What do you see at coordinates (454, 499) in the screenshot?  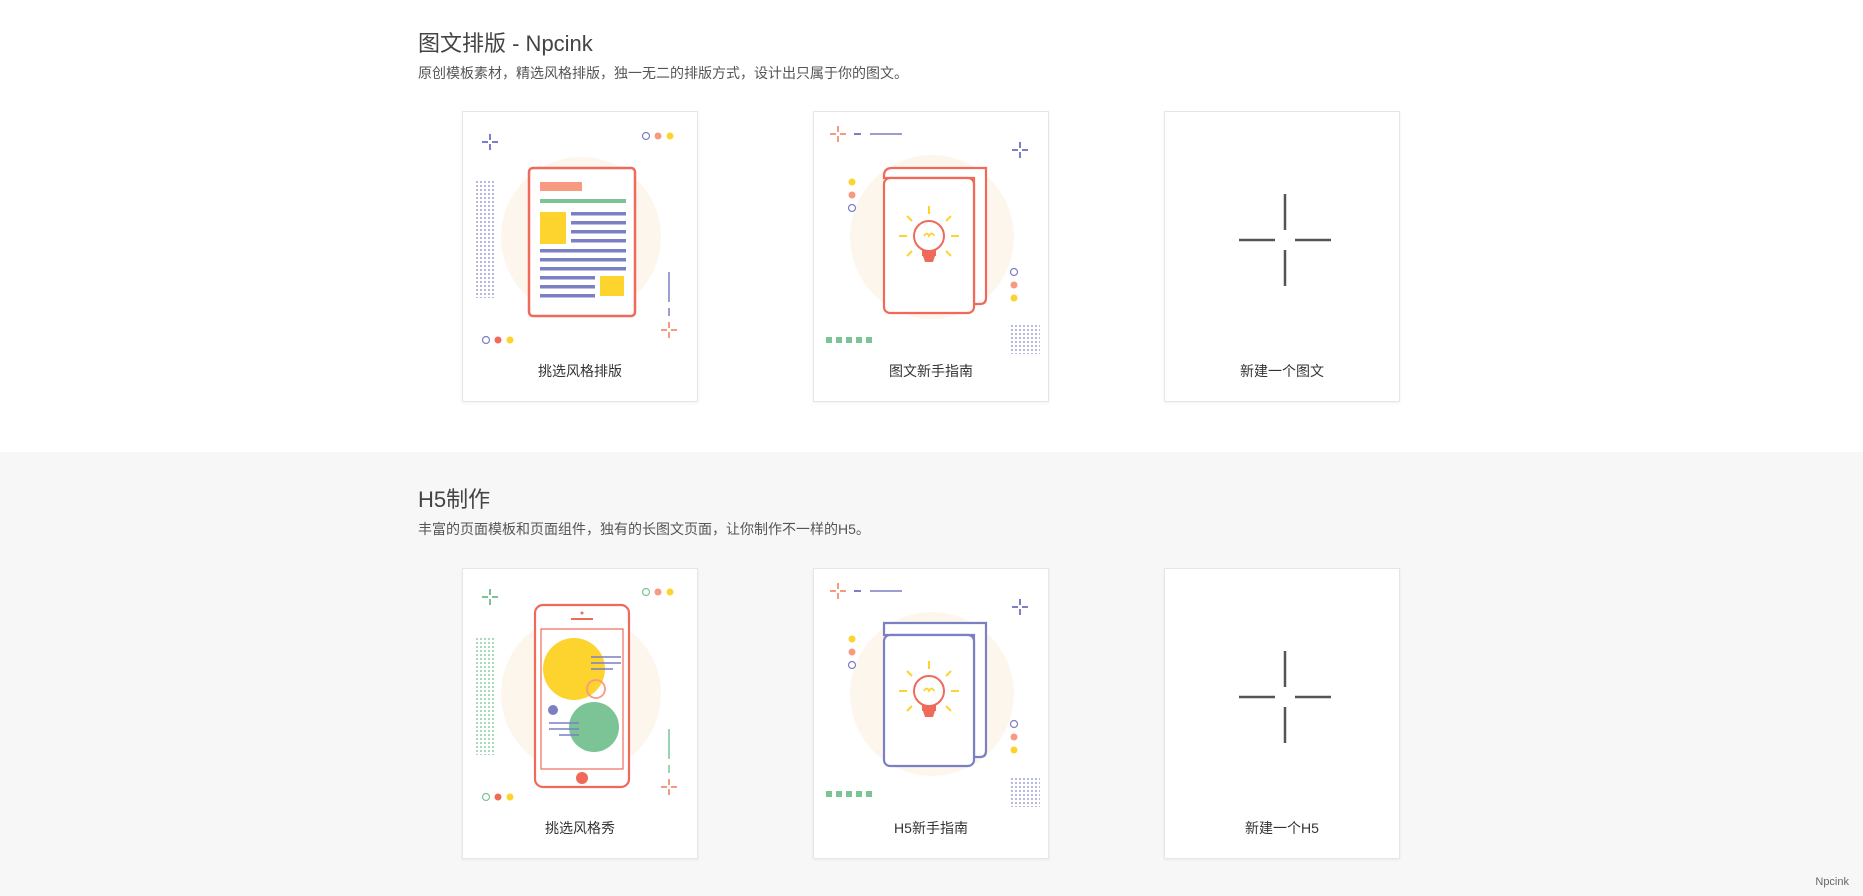 I see `section-title: H5制作` at bounding box center [454, 499].